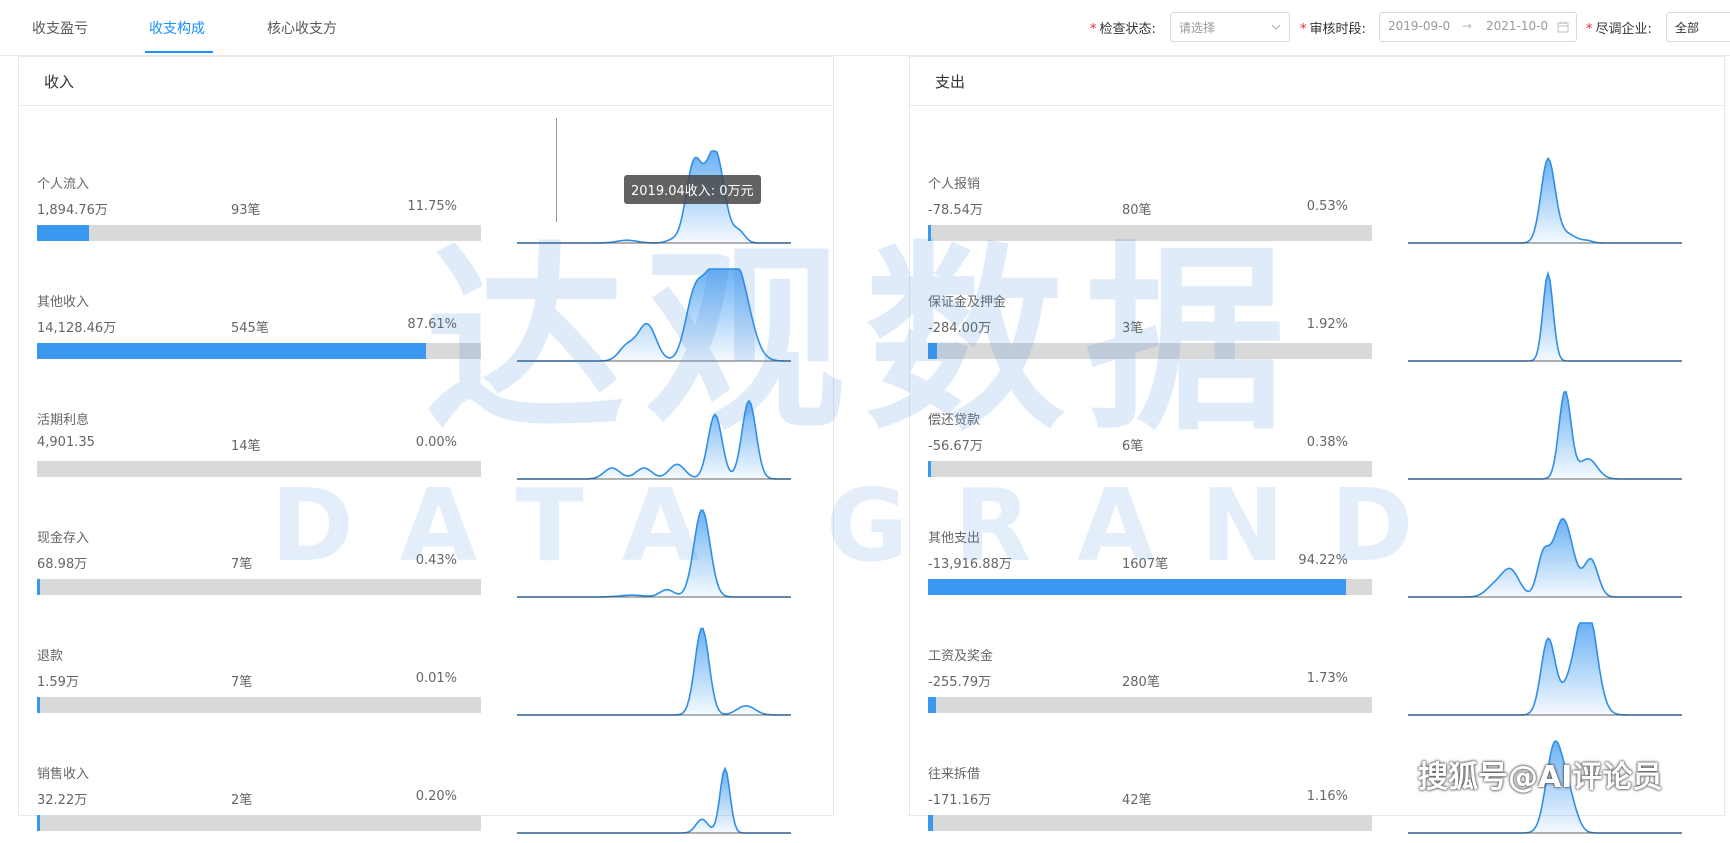 The image size is (1730, 843). Describe the element at coordinates (1127, 29) in the screenshot. I see `status-filter-label-text: 检查状态:` at that location.